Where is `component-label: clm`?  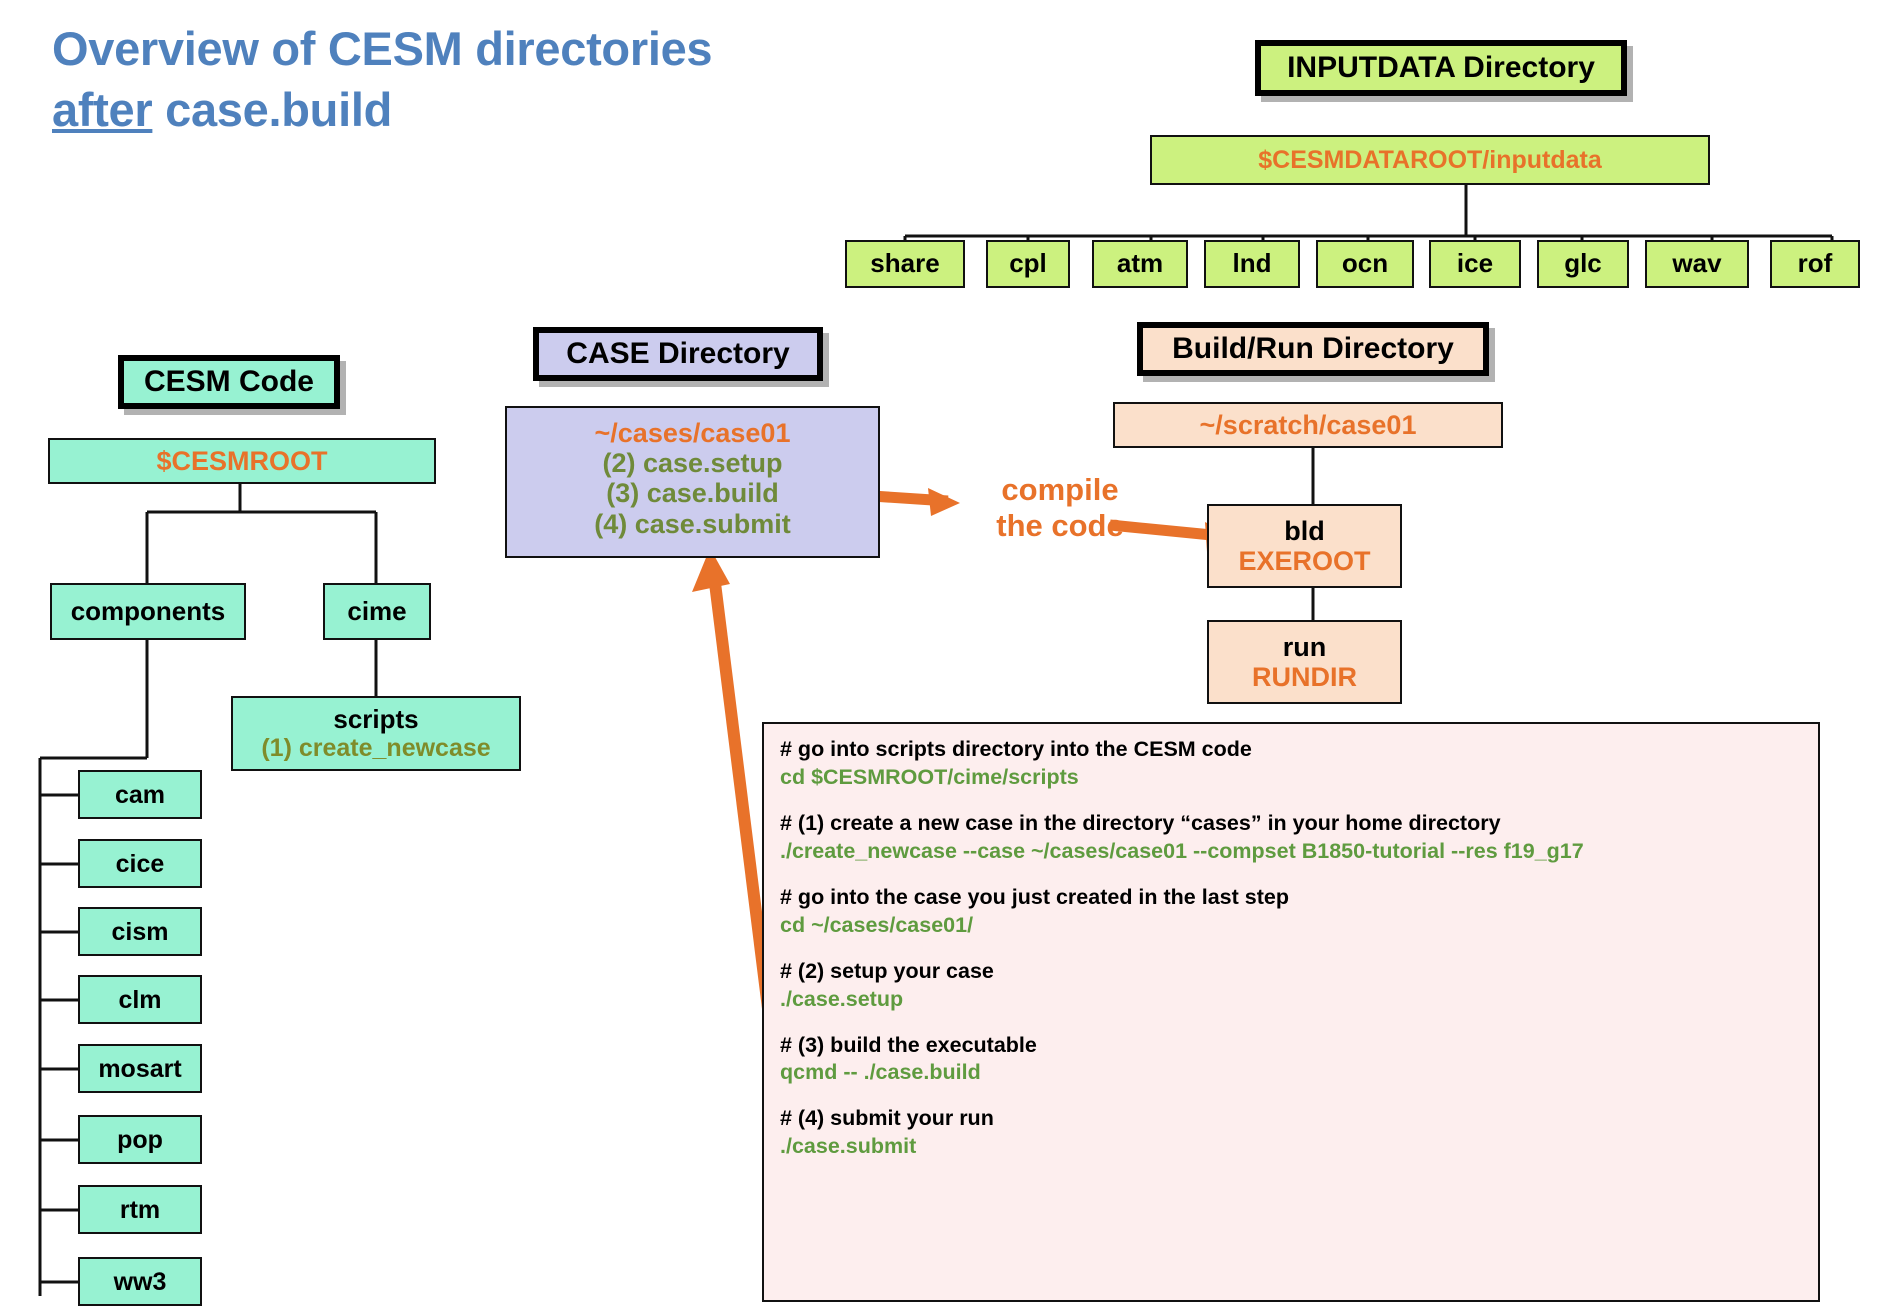 component-label: clm is located at coordinates (140, 999).